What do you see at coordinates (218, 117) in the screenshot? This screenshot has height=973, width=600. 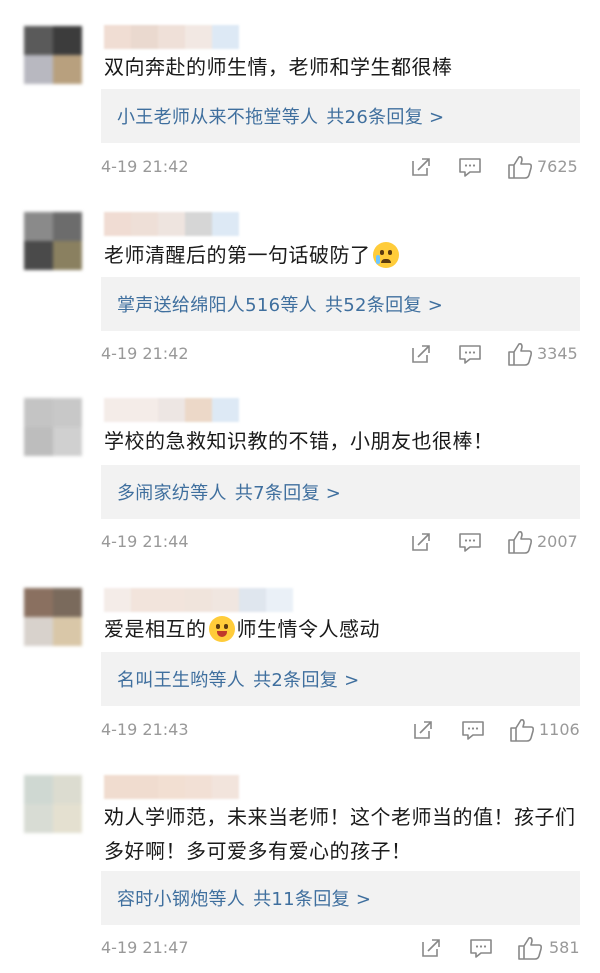 I see `reply-users: 小王老师从来不拖堂等人` at bounding box center [218, 117].